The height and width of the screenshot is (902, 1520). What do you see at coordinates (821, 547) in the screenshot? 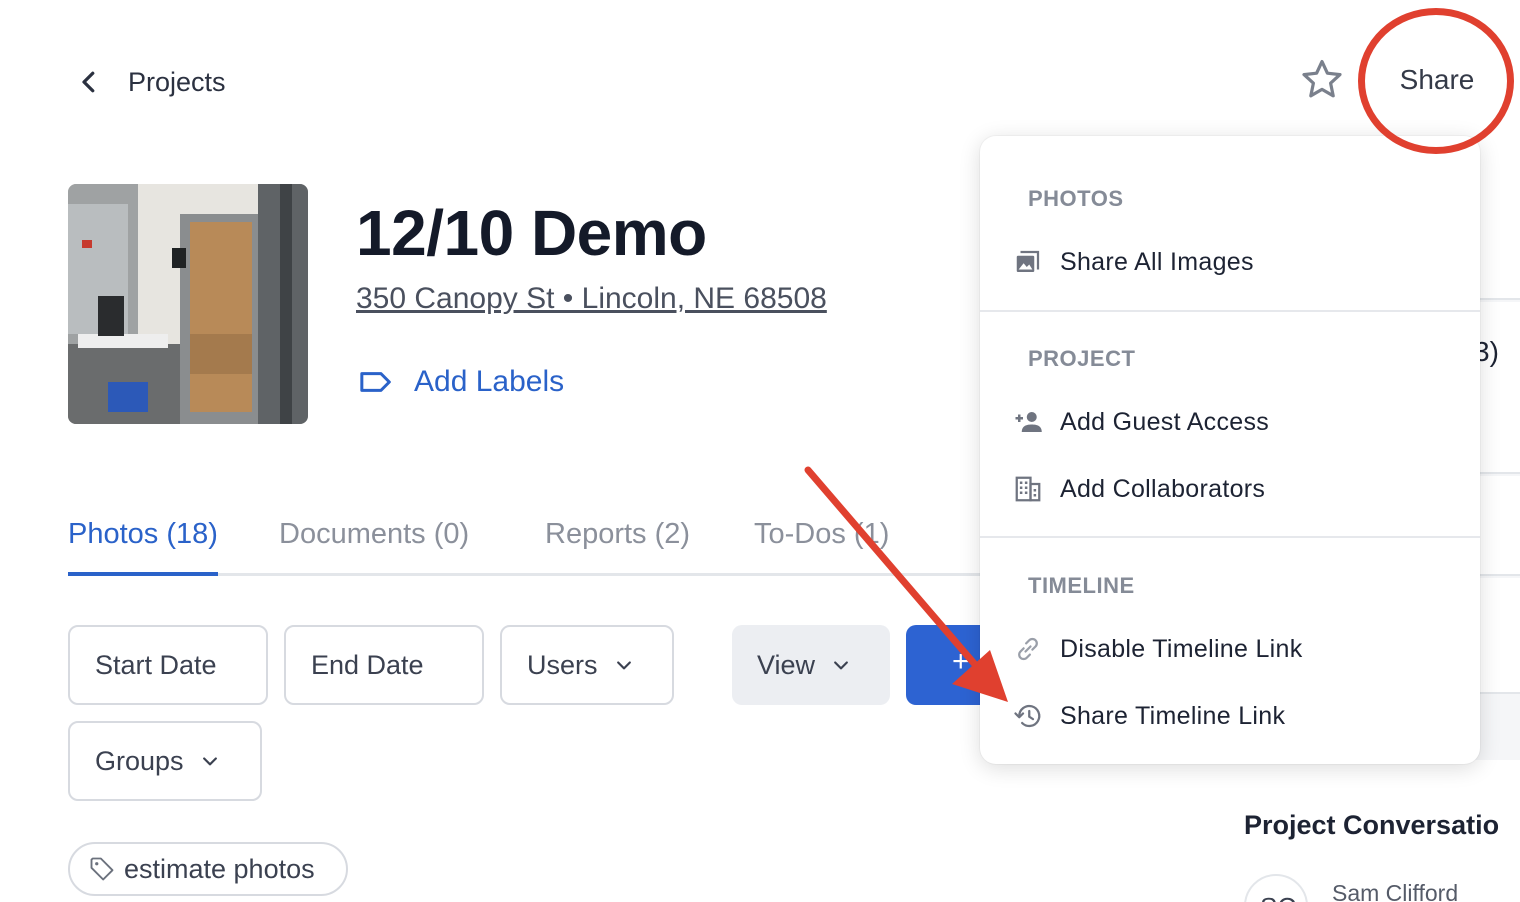
I see `tab-todos: To-Dos (1)` at bounding box center [821, 547].